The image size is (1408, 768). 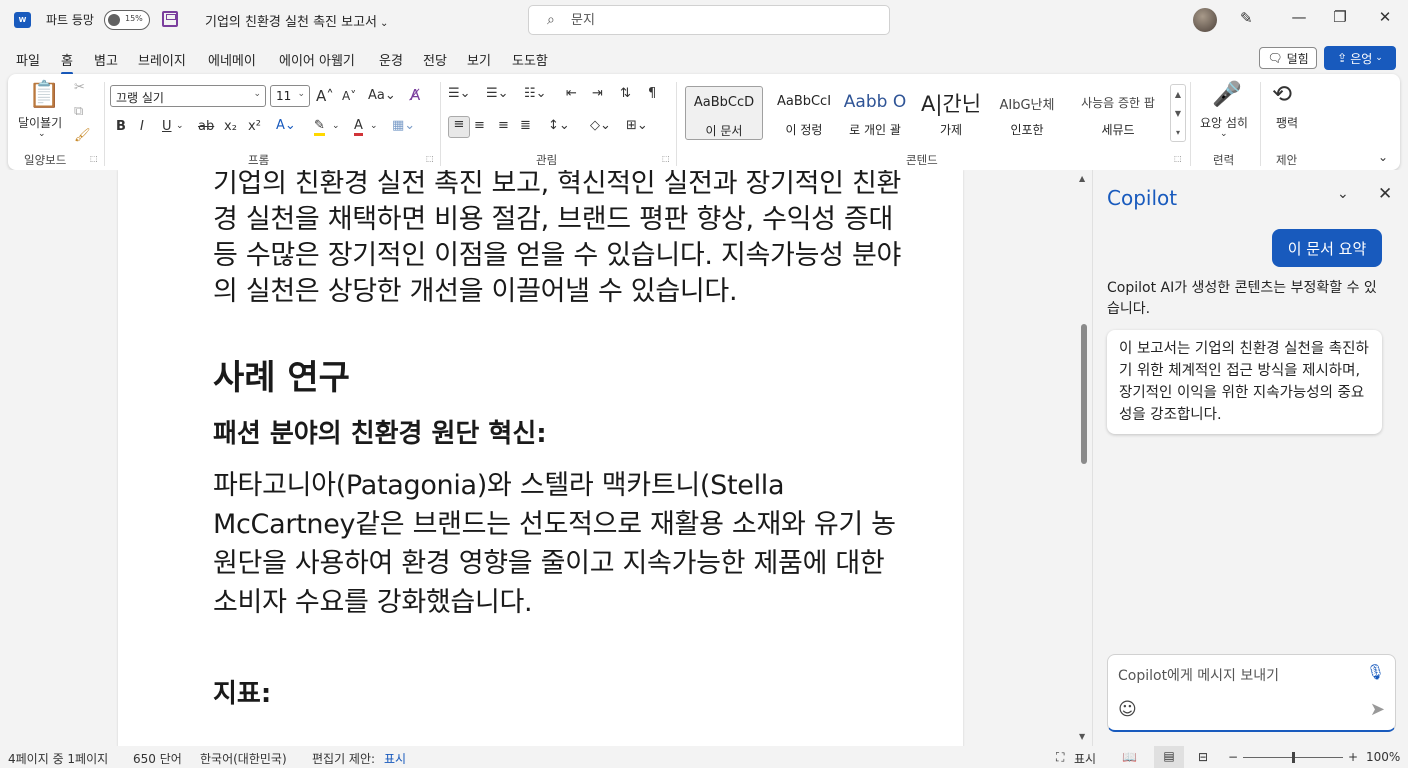 What do you see at coordinates (875, 113) in the screenshot?
I see `style-heading-1: Aabb O 로 개인 괄` at bounding box center [875, 113].